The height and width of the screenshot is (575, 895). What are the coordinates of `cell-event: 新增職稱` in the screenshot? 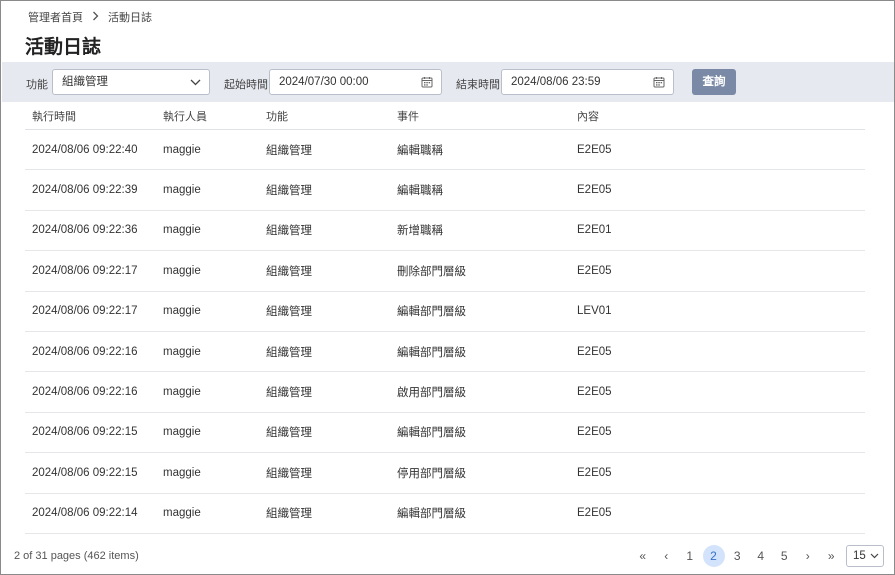 It's located at (420, 231).